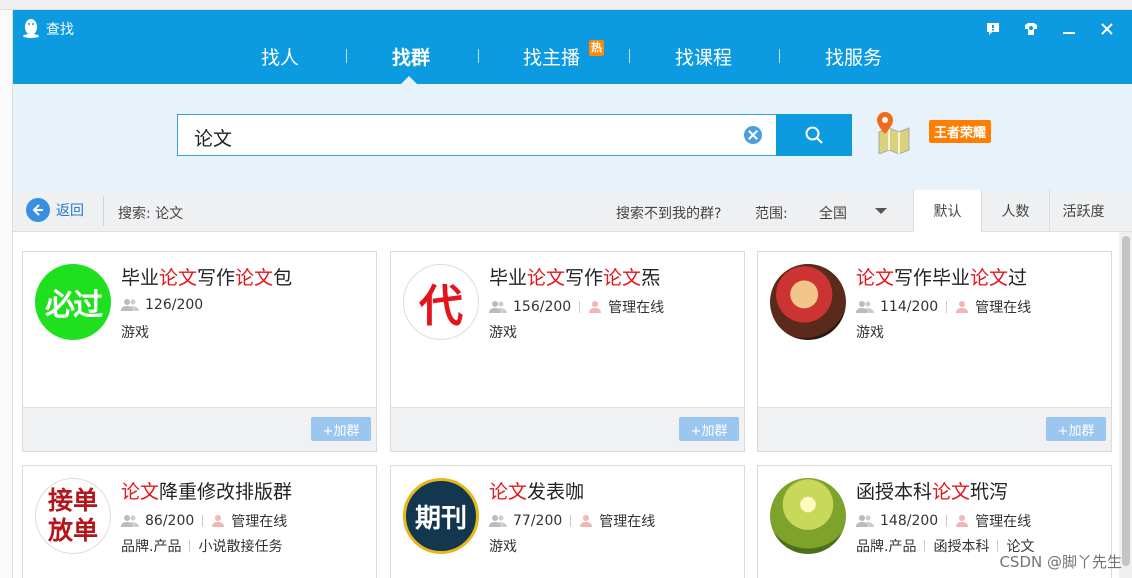 This screenshot has width=1132, height=578. I want to click on title-part: 玳泻, so click(989, 492).